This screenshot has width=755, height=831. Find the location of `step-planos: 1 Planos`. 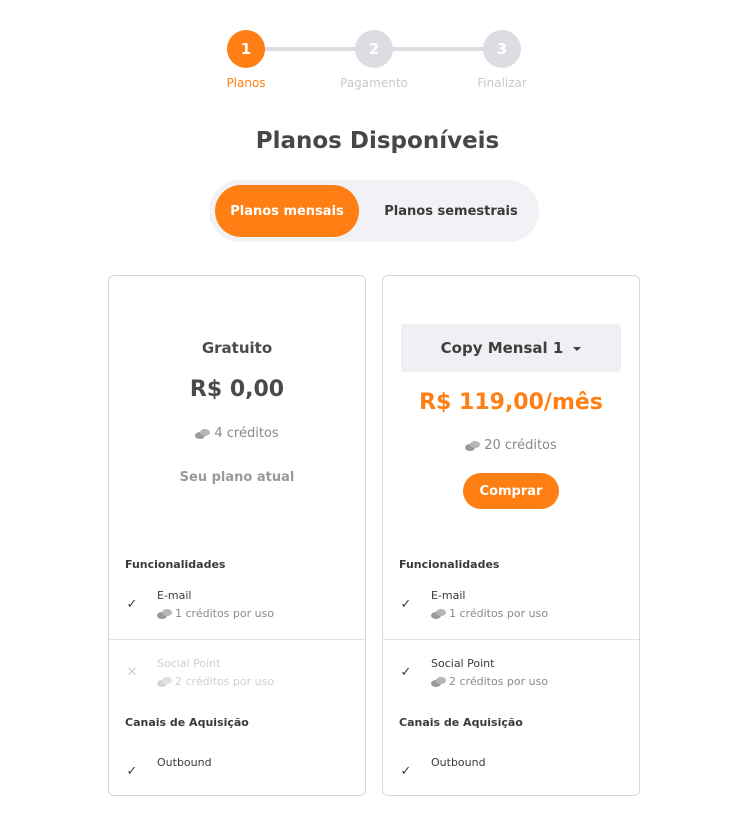

step-planos: 1 Planos is located at coordinates (246, 60).